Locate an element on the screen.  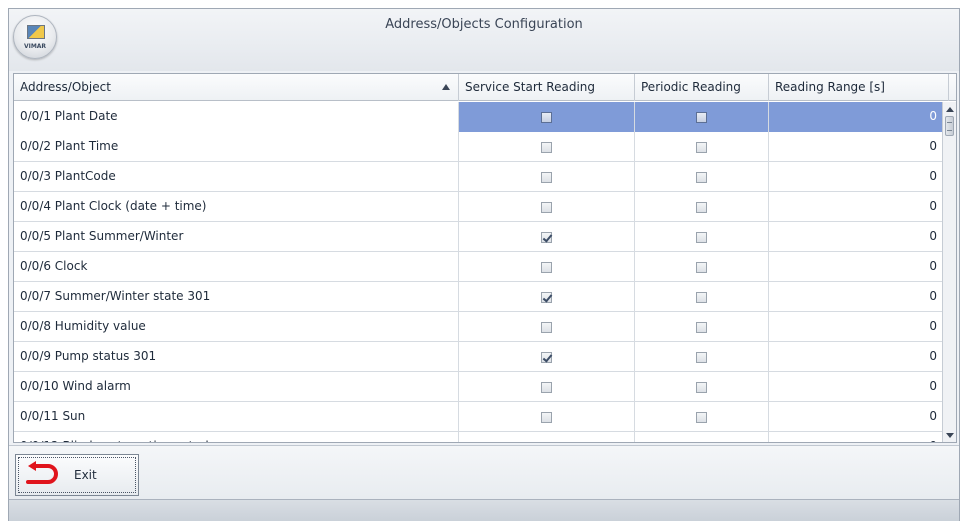
exit-button: Exit is located at coordinates (77, 475).